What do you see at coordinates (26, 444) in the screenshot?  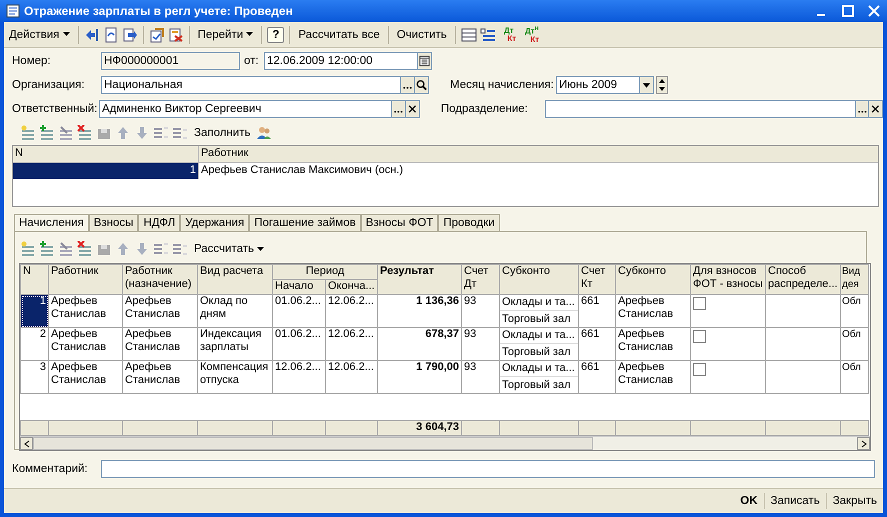 I see `scroll-left-icon` at bounding box center [26, 444].